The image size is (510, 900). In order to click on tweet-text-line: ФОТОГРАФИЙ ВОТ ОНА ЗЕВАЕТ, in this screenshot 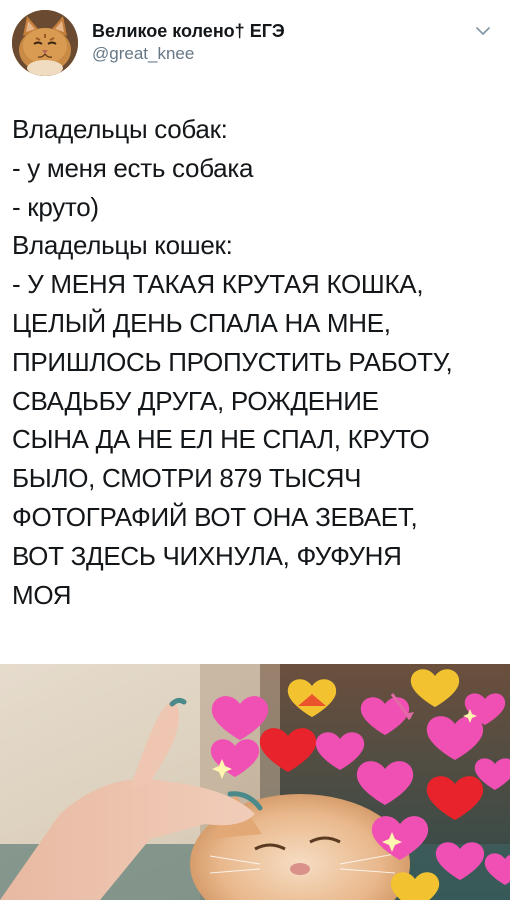, I will do `click(215, 516)`.